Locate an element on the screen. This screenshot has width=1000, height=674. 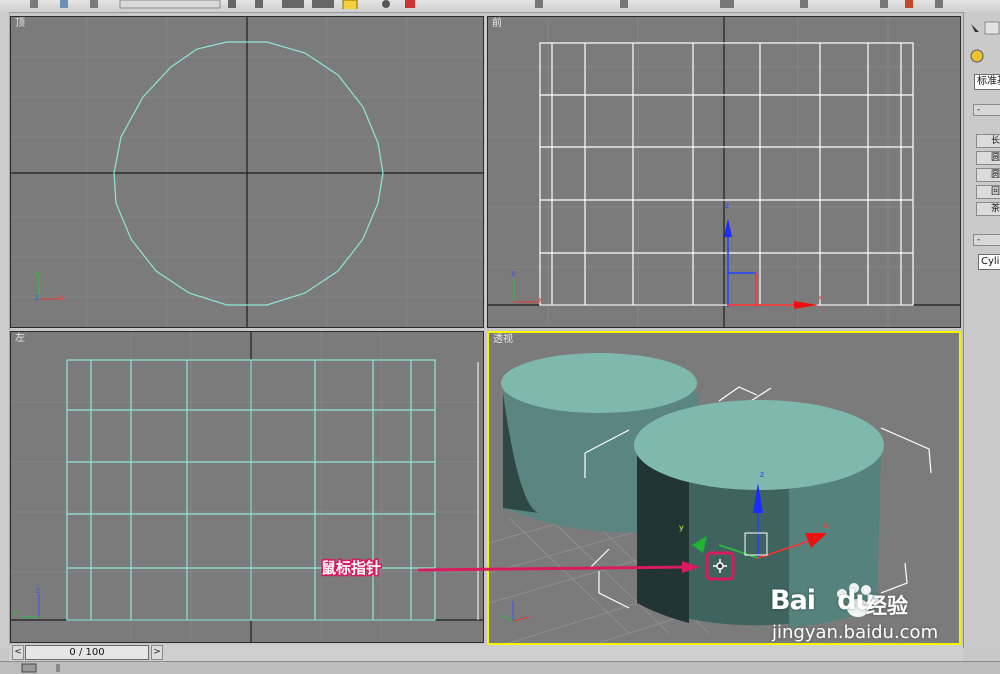
front-gizmo-z-label: z is located at coordinates (727, 205).